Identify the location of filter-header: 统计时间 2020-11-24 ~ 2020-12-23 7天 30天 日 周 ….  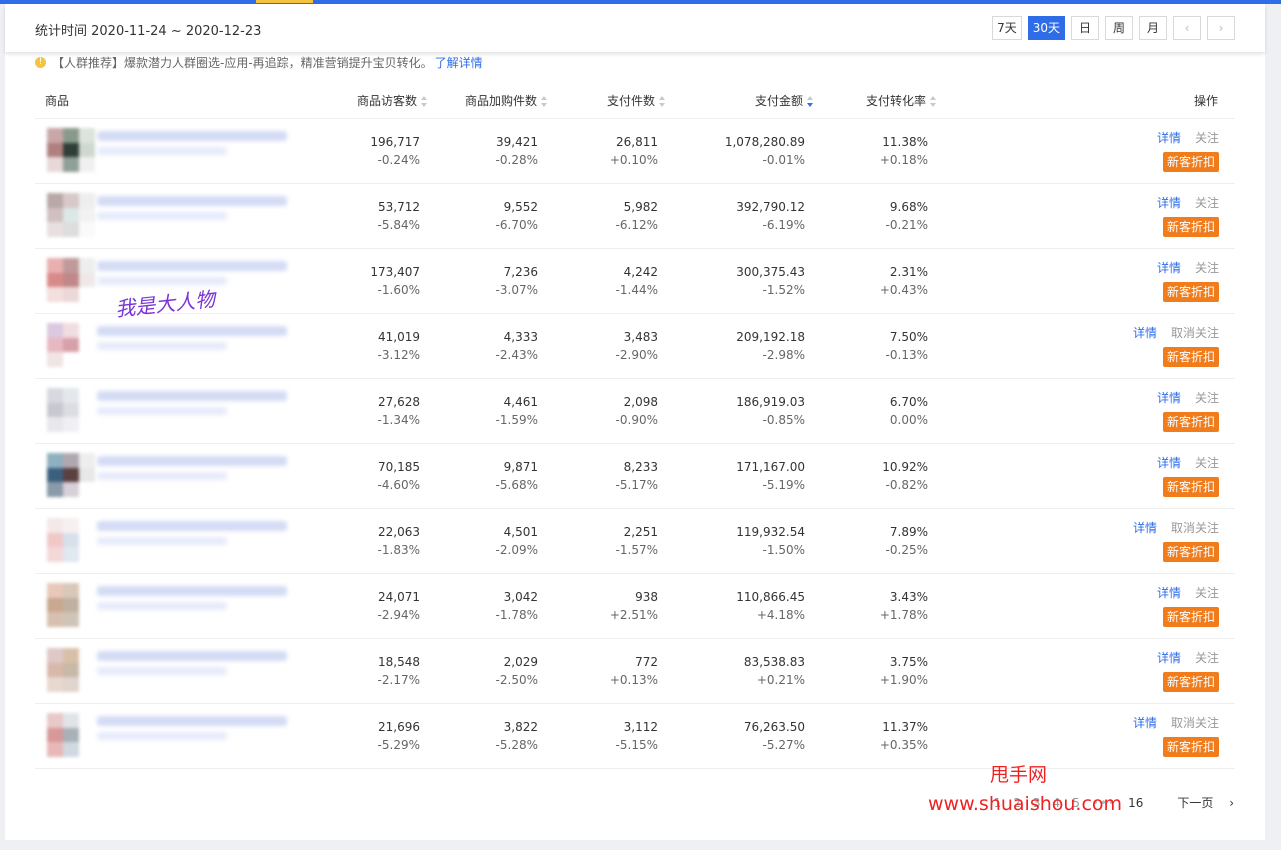
(635, 28).